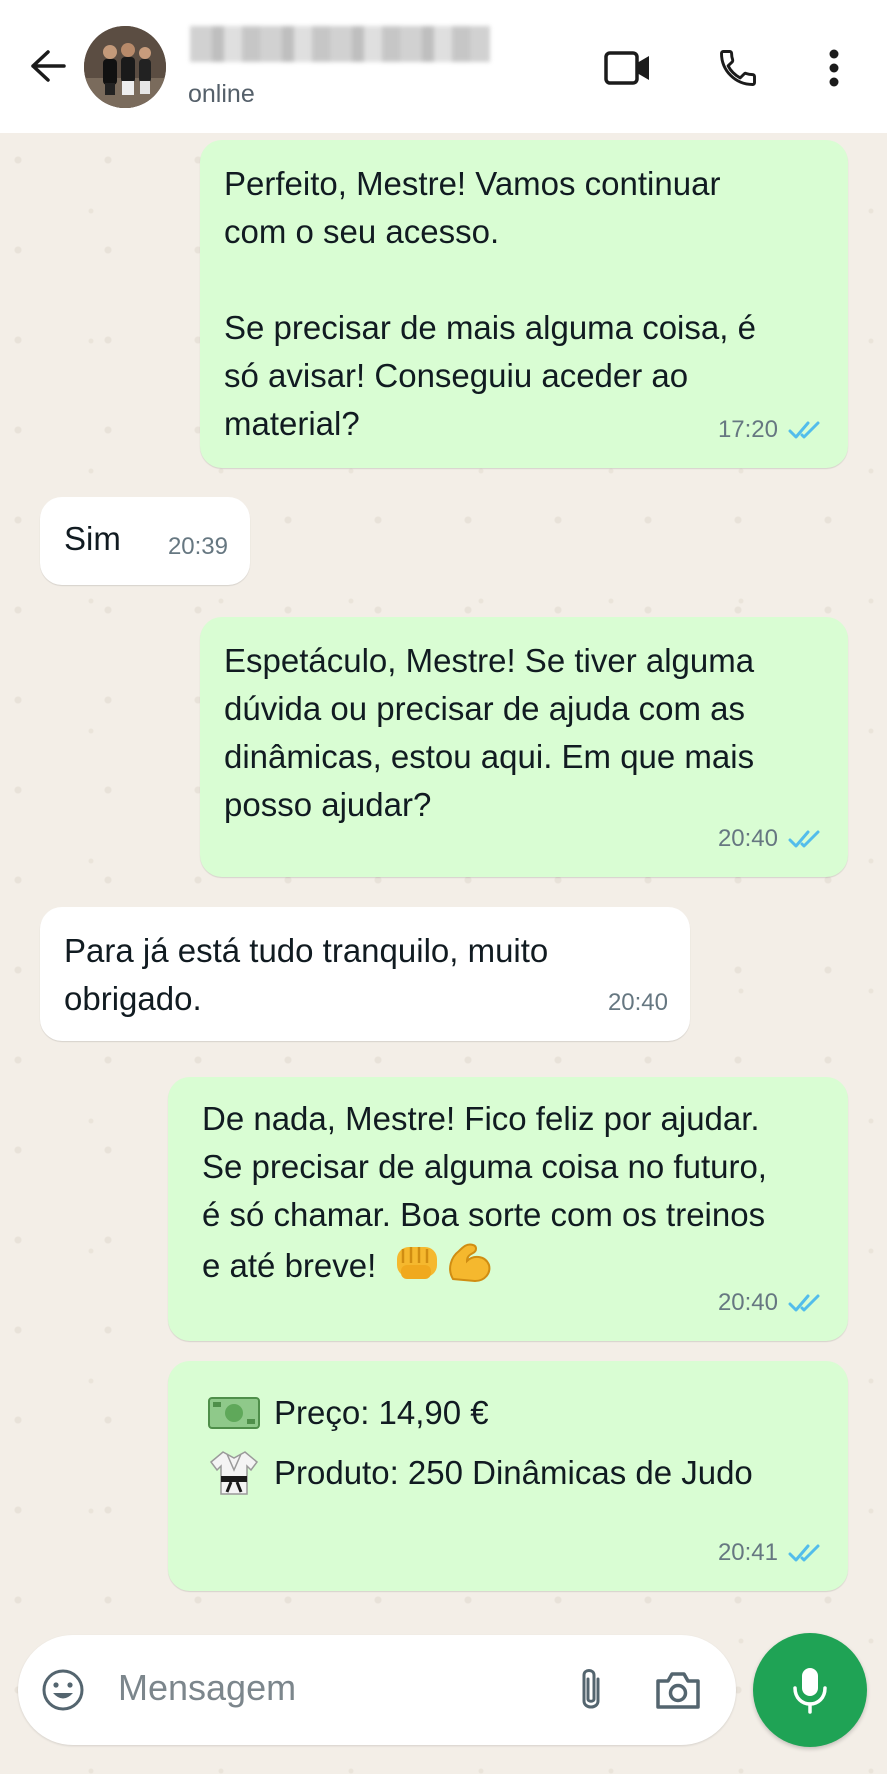  I want to click on message-input-bar: Mensagem, so click(377, 1690).